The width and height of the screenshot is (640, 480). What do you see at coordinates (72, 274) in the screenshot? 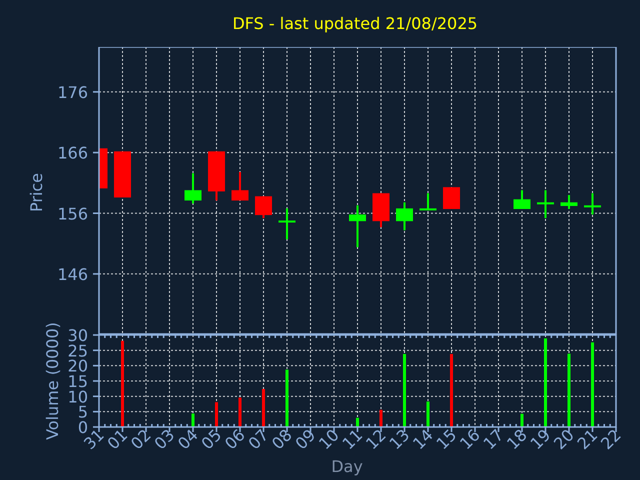
I see `axis-tick-label: 146` at bounding box center [72, 274].